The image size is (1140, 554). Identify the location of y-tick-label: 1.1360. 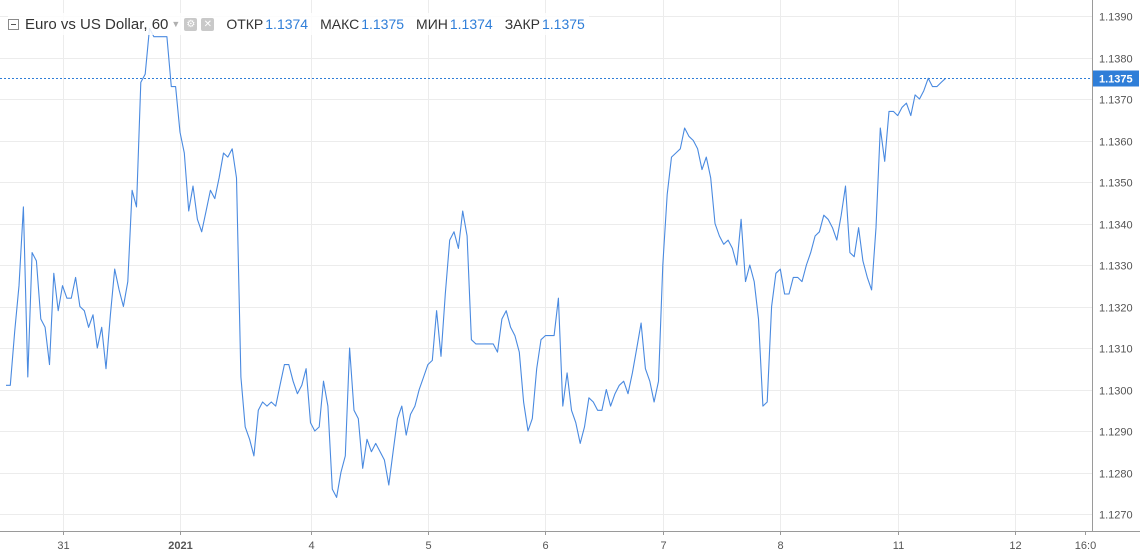
(1116, 143).